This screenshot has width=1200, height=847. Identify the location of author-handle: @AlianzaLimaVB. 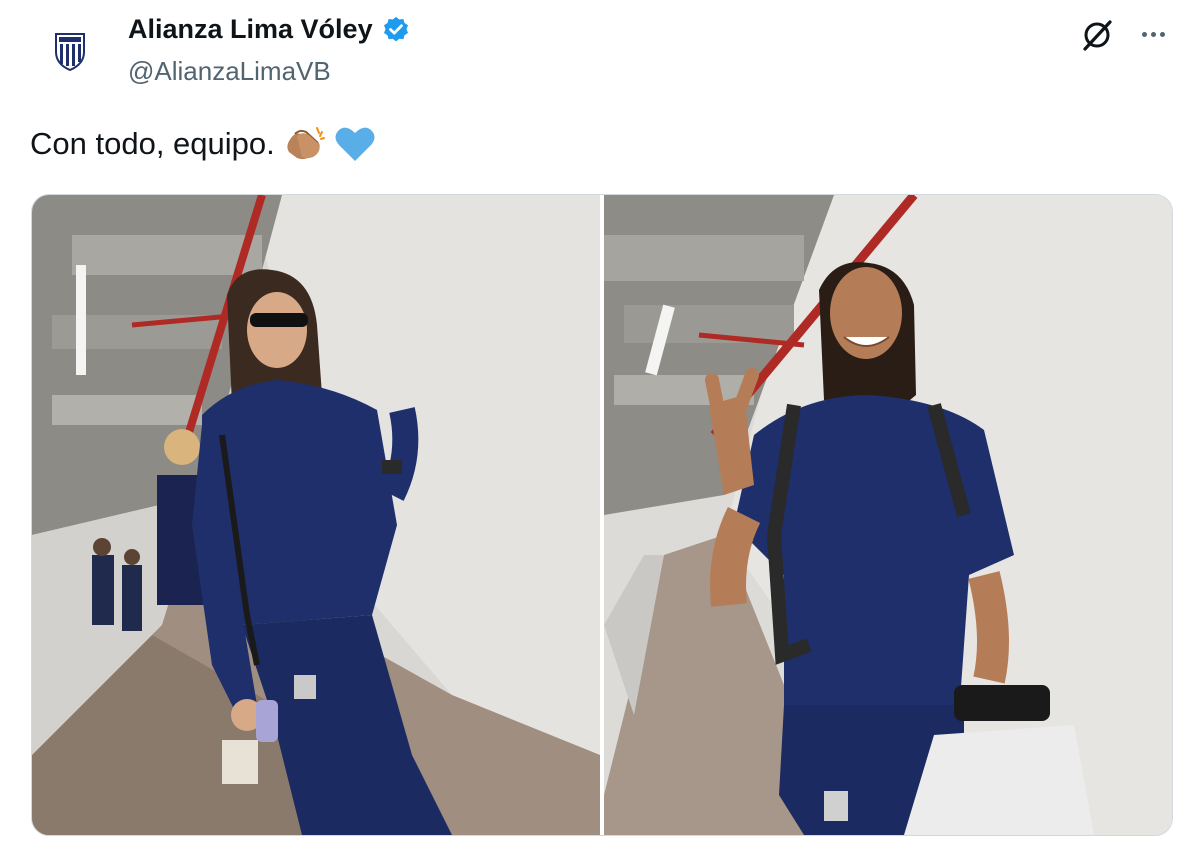
(229, 71).